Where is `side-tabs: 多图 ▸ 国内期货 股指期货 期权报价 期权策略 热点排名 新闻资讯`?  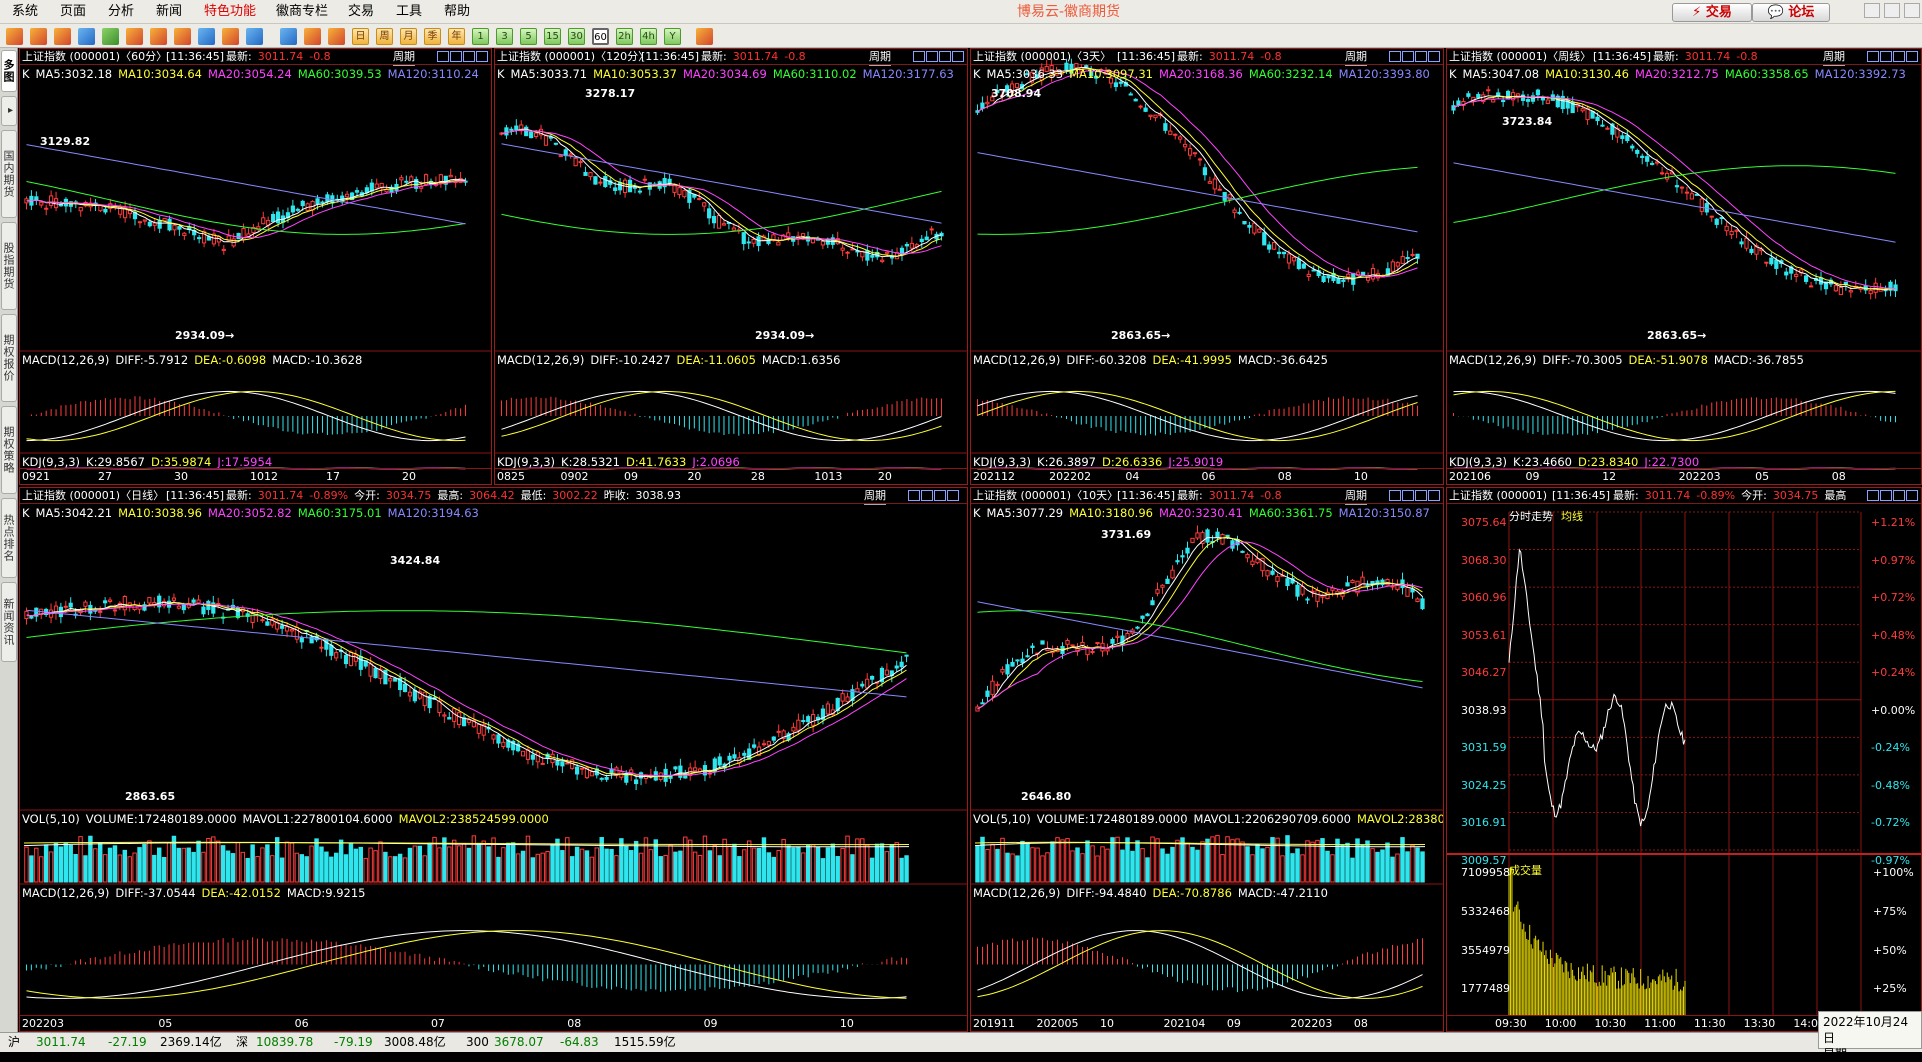 side-tabs: 多图 ▸ 国内期货 股指期货 期权报价 期权策略 热点排名 新闻资讯 is located at coordinates (9, 540).